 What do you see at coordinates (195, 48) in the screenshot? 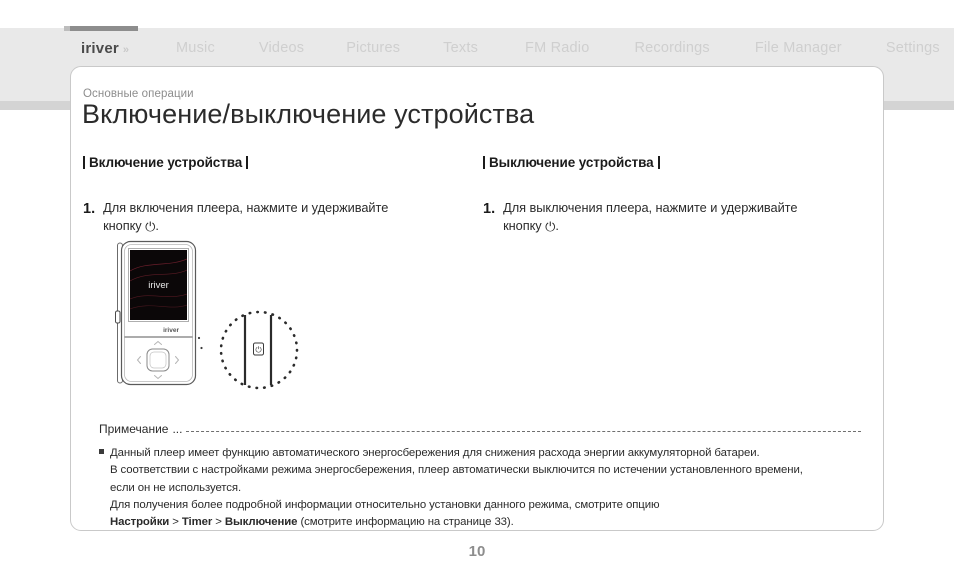
I see `nav-item-music: Music` at bounding box center [195, 48].